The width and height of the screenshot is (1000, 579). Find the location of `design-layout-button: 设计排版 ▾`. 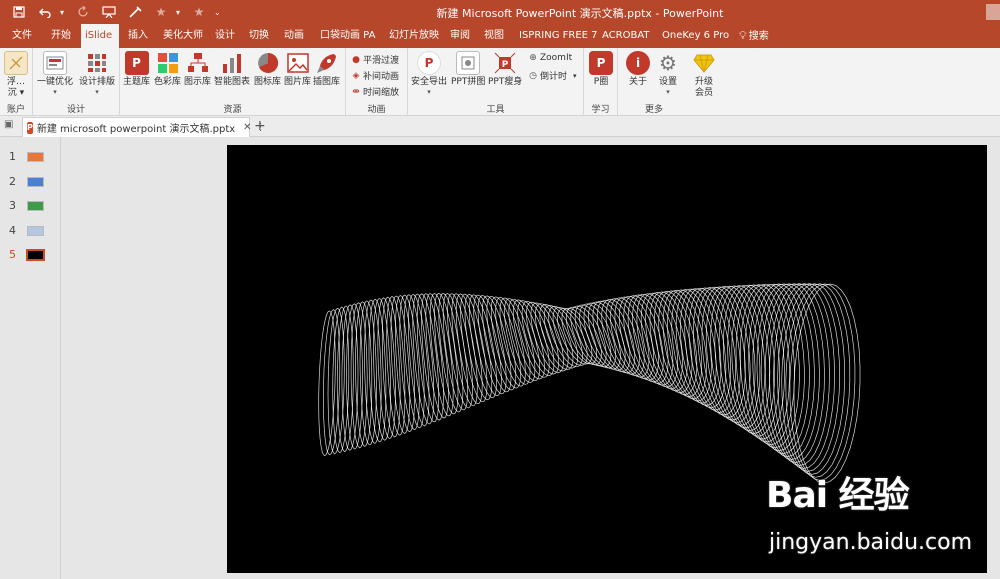

design-layout-button: 设计排版 ▾ is located at coordinates (97, 73).